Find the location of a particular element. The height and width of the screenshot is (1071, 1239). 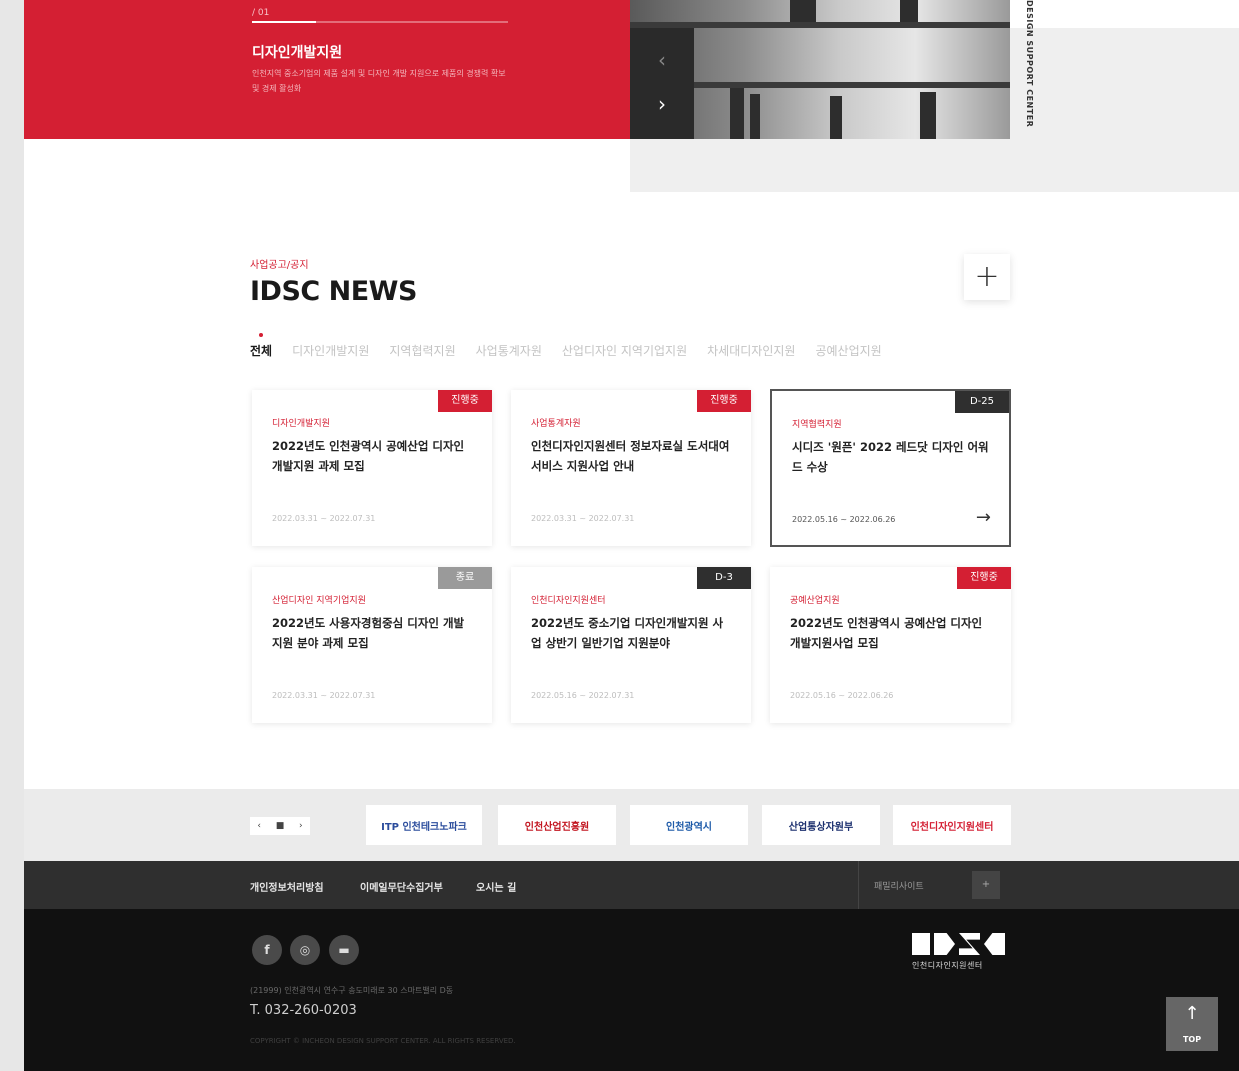

news-eyebrow: 사업공고/공지 is located at coordinates (279, 265).